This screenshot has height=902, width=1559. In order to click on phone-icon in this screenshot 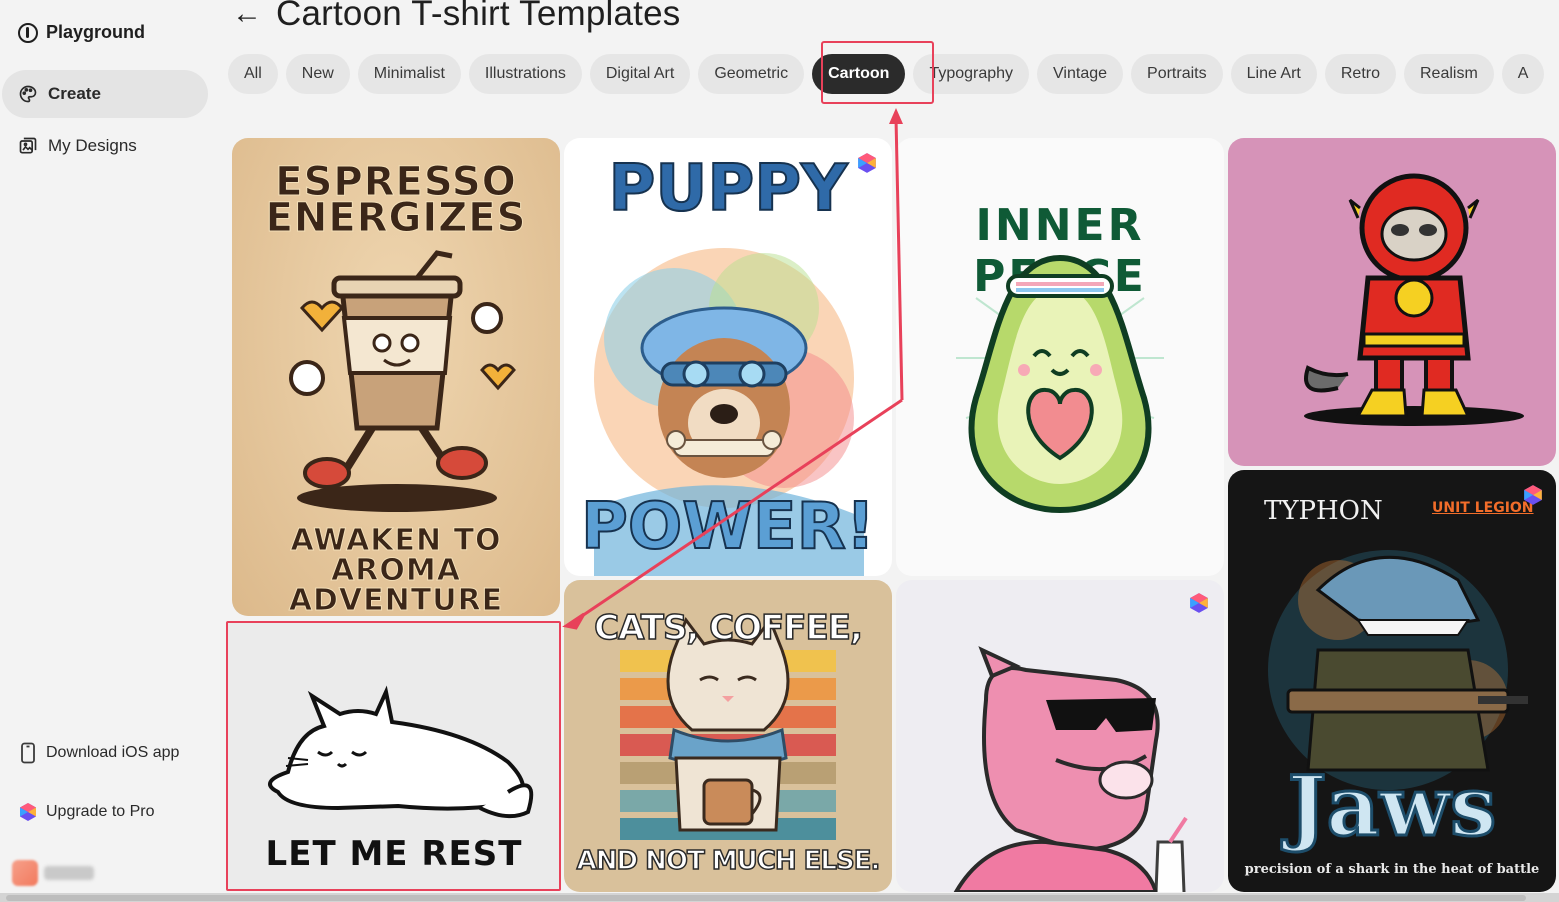, I will do `click(28, 753)`.